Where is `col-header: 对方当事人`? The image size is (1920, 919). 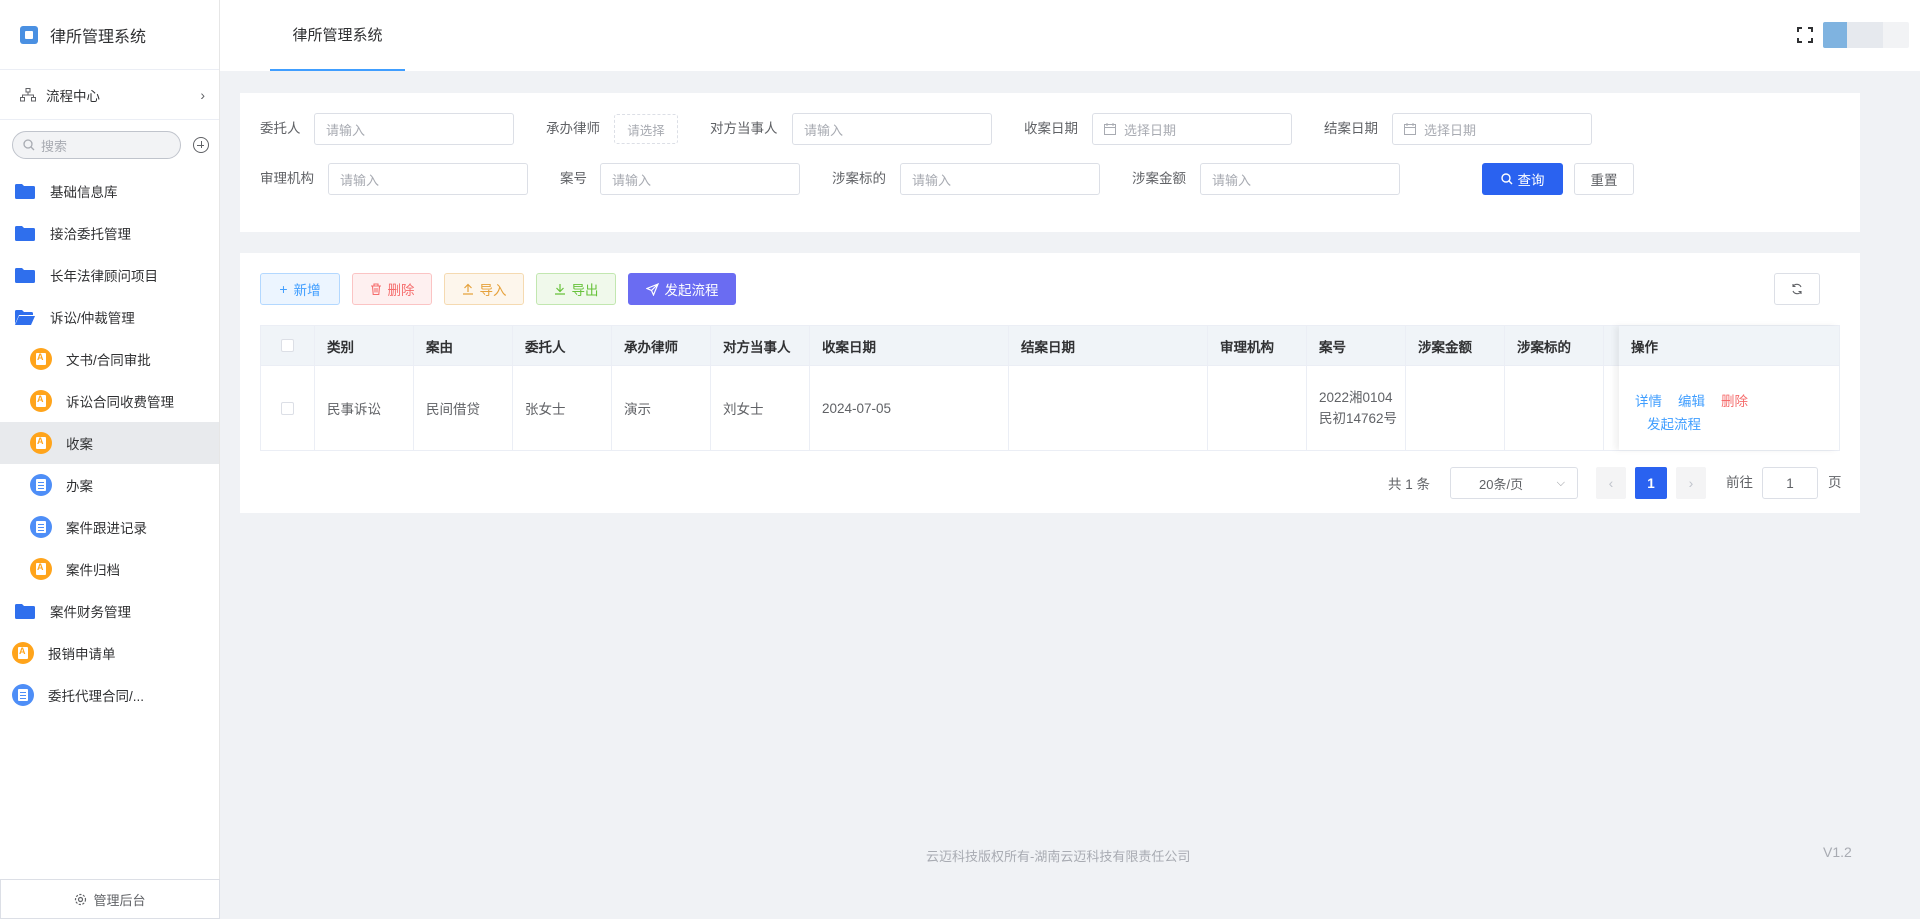
col-header: 对方当事人 is located at coordinates (760, 345).